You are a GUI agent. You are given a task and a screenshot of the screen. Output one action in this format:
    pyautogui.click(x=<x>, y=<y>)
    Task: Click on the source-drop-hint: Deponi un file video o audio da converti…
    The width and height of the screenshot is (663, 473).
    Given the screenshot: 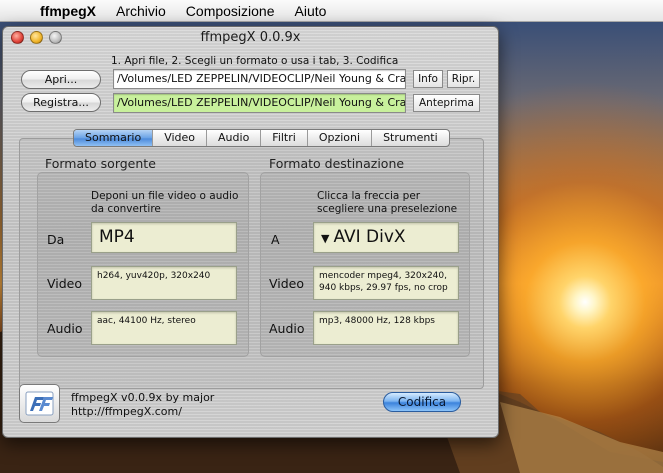 What is the action you would take?
    pyautogui.click(x=165, y=202)
    